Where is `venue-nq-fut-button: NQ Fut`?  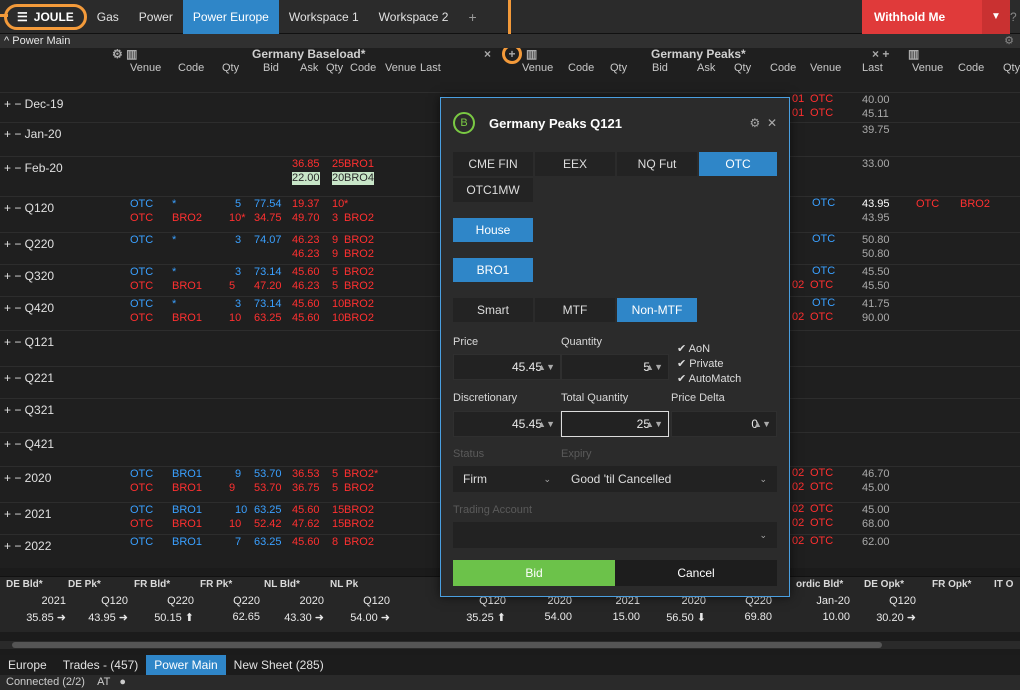 venue-nq-fut-button: NQ Fut is located at coordinates (657, 164).